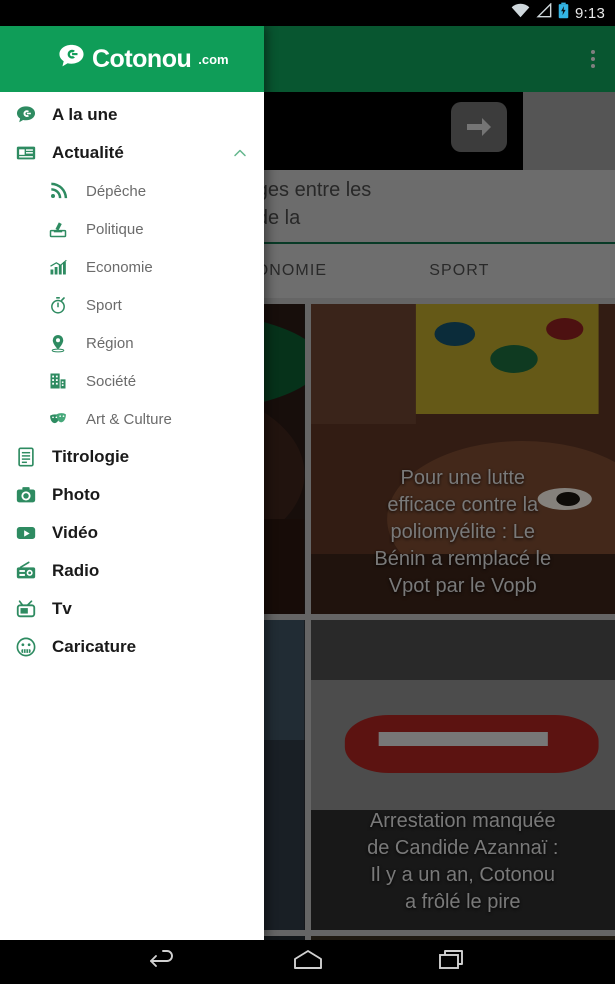 This screenshot has height=984, width=615. I want to click on chevron-up-icon, so click(240, 153).